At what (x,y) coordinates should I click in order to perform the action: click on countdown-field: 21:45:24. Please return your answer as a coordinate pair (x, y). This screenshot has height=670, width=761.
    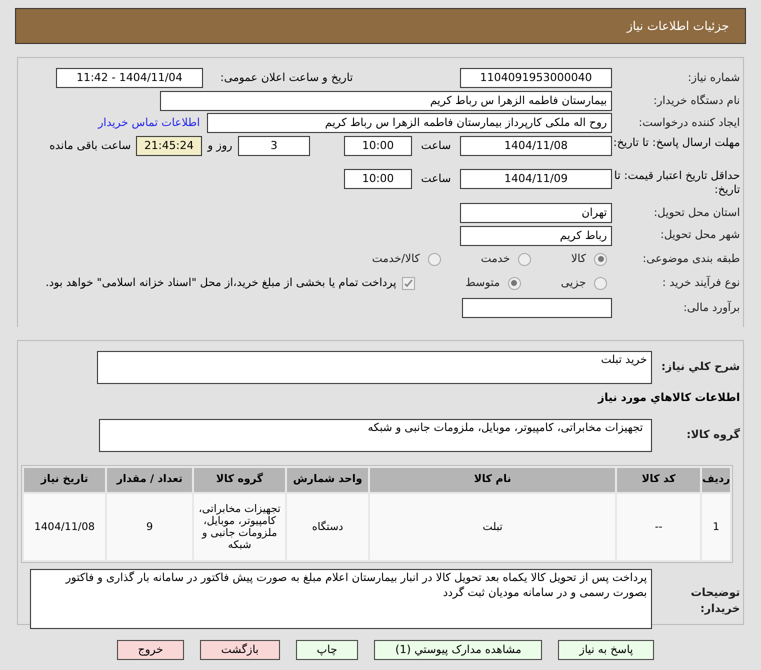
    Looking at the image, I should click on (169, 146).